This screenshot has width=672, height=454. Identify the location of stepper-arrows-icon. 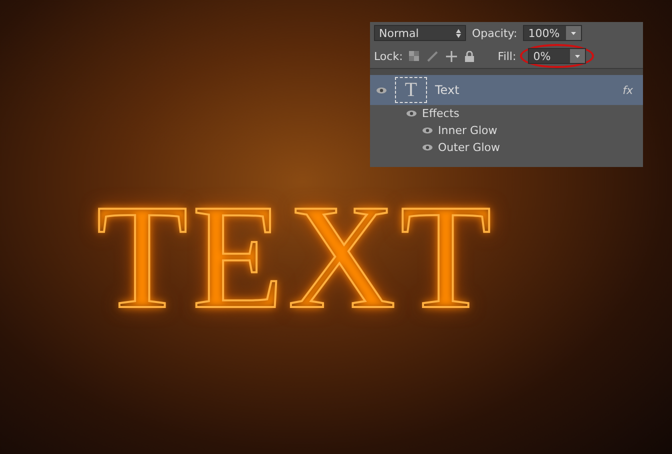
(458, 33).